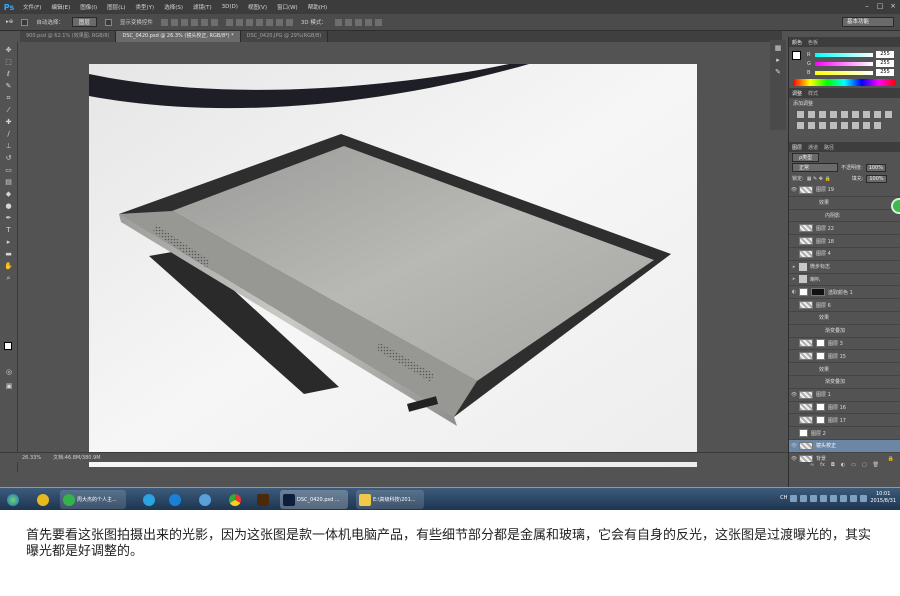  I want to click on selective-color-icon, so click(877, 125).